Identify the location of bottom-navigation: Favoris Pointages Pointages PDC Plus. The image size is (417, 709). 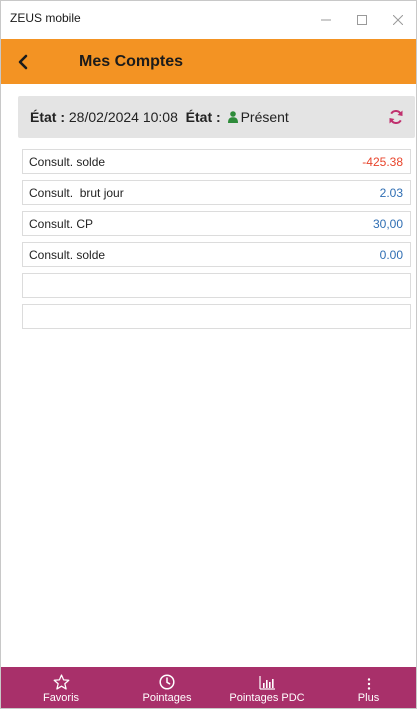
(208, 687).